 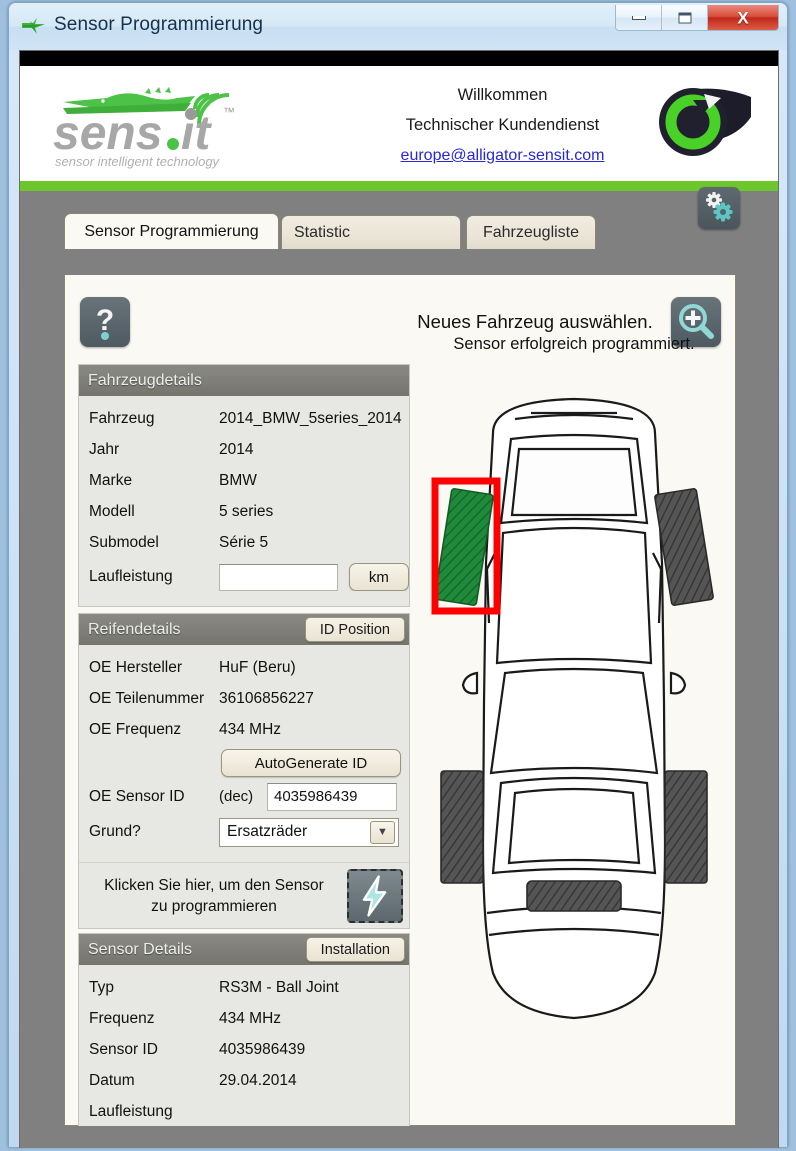 What do you see at coordinates (236, 796) in the screenshot?
I see `sensor-id-unit: (dec)` at bounding box center [236, 796].